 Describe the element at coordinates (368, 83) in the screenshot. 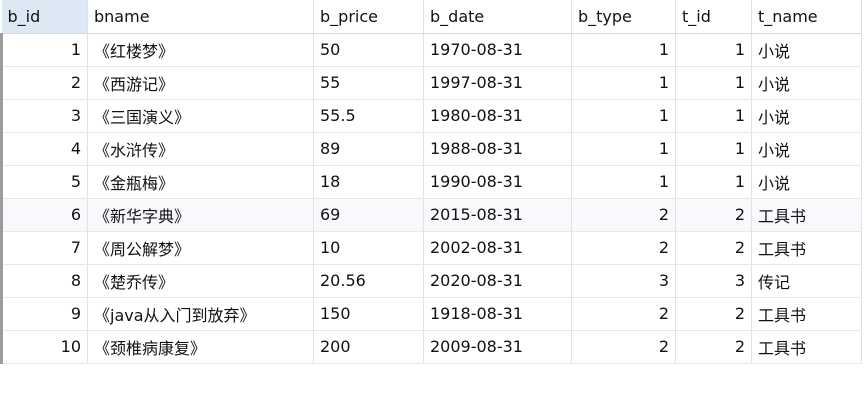

I see `cell-b_price: 55` at that location.